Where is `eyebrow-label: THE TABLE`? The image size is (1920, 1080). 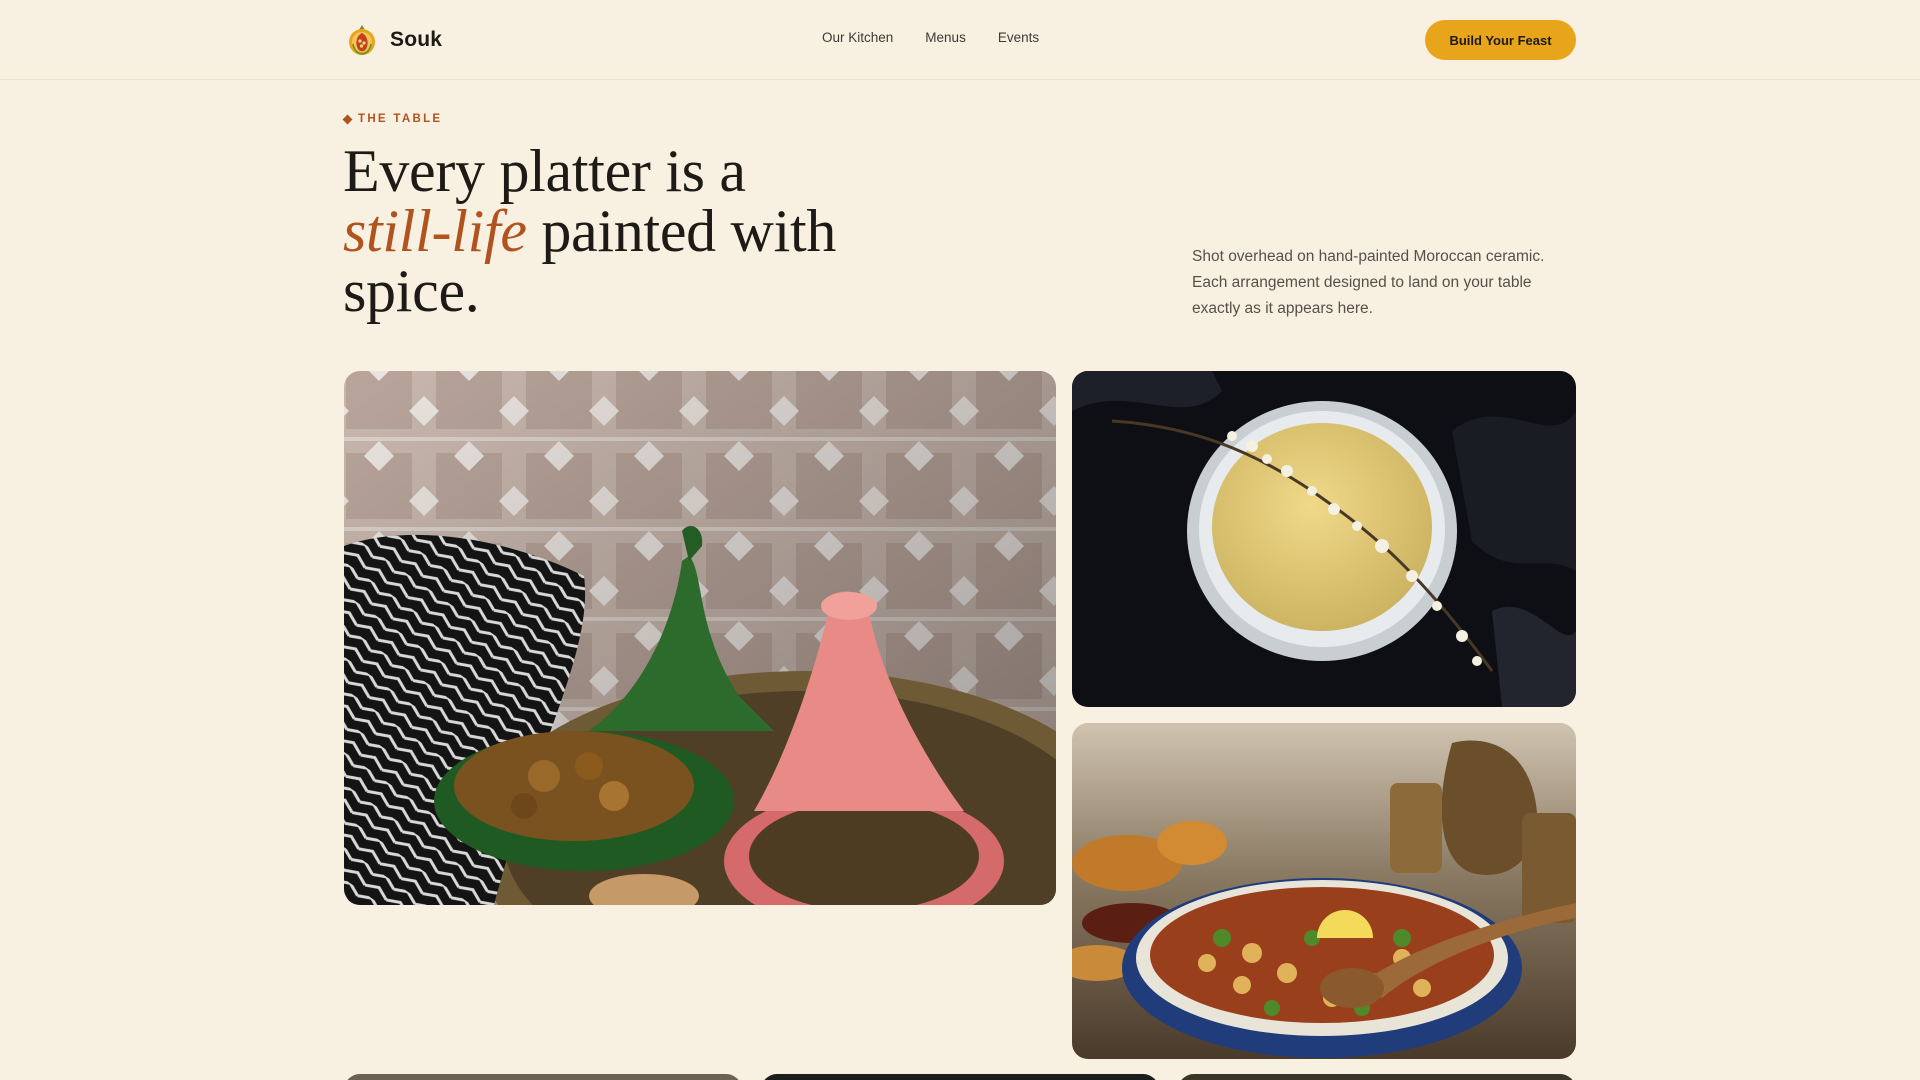
eyebrow-label: THE TABLE is located at coordinates (400, 119).